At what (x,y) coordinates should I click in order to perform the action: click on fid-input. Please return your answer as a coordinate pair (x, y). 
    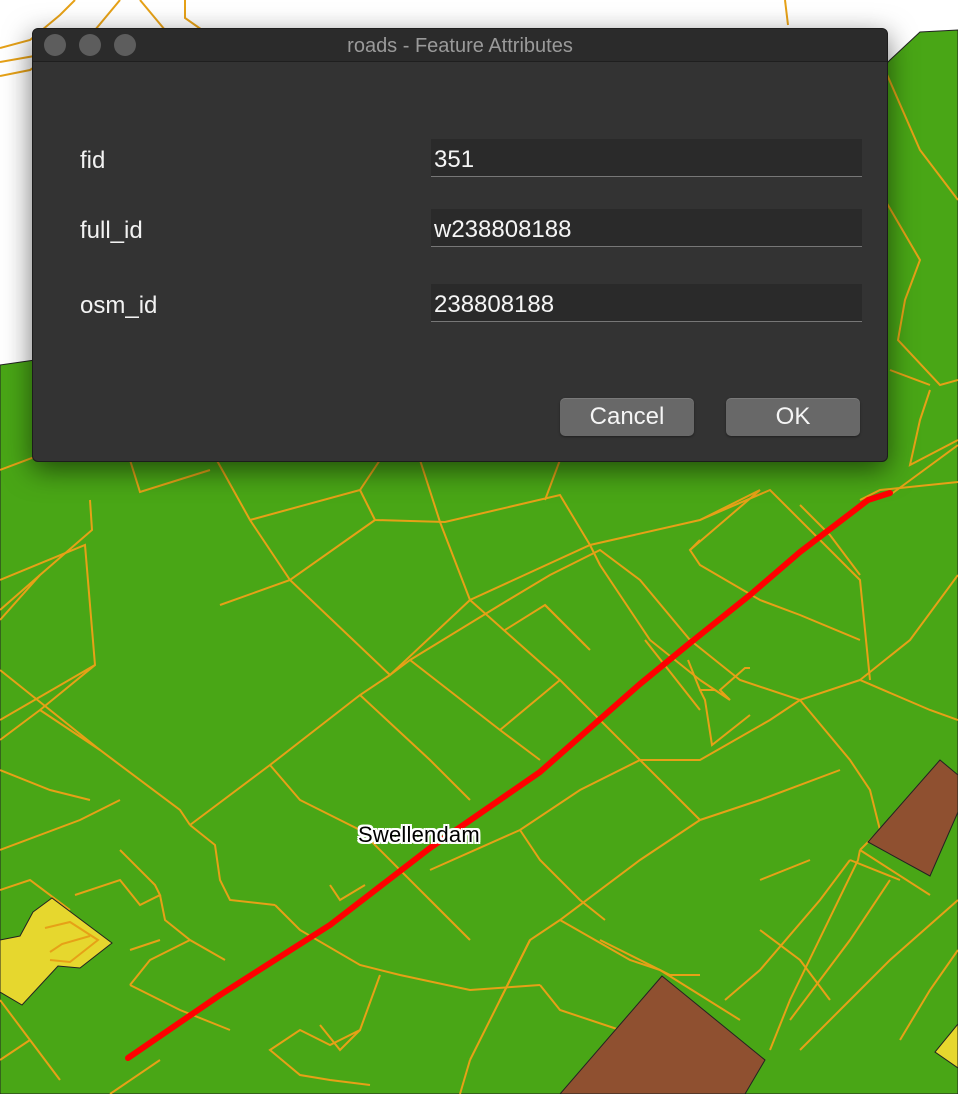
    Looking at the image, I should click on (646, 158).